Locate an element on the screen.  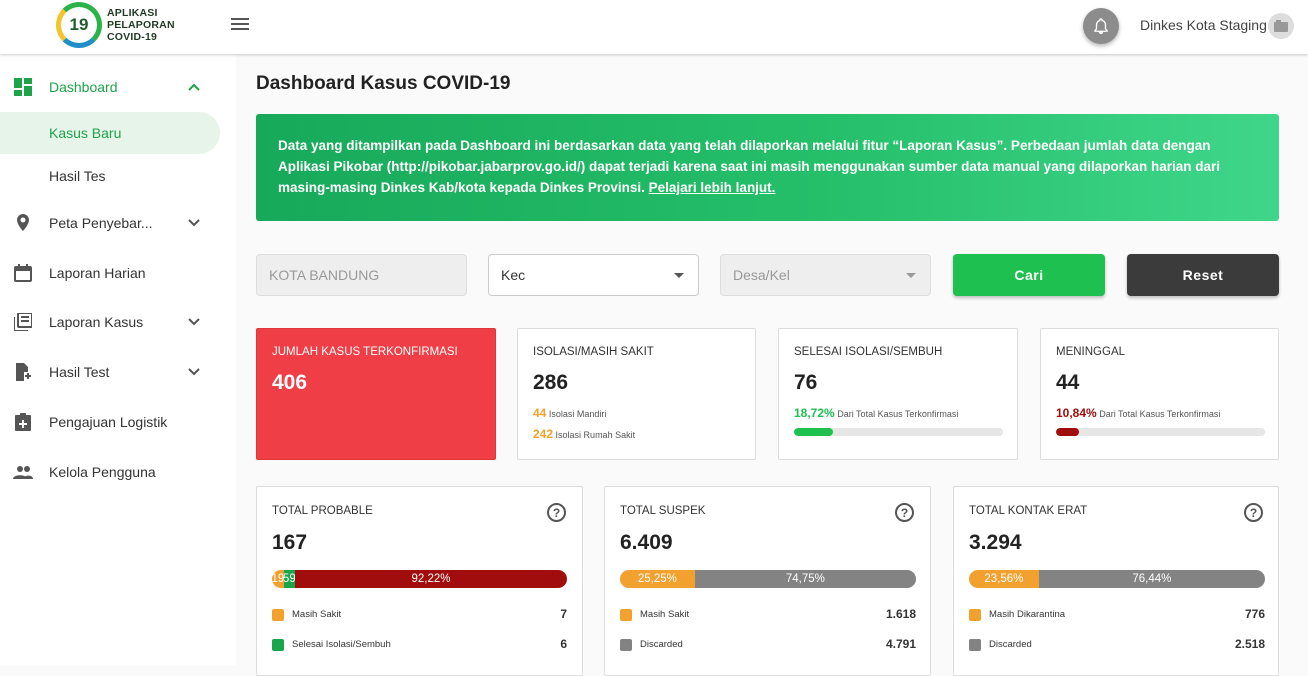
mandiri-value: 44 is located at coordinates (540, 413).